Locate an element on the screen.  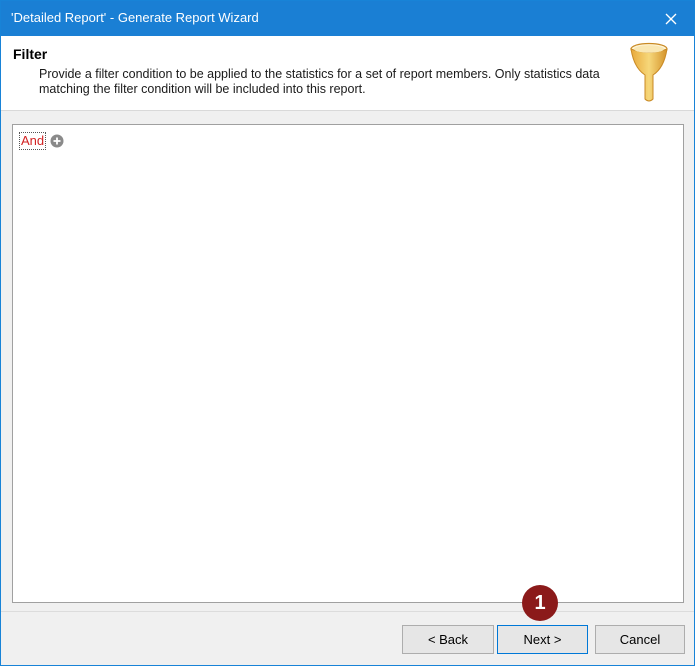
close-icon is located at coordinates (671, 18).